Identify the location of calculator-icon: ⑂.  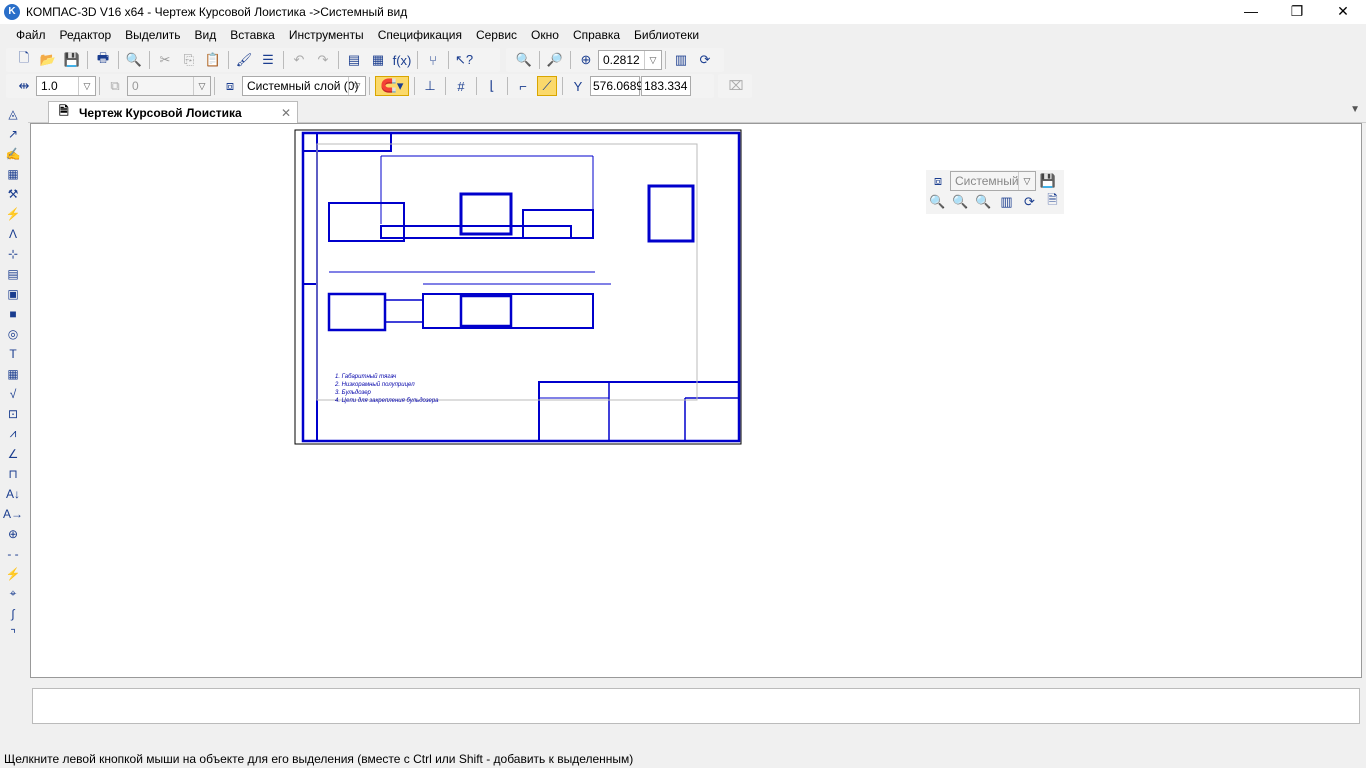
(433, 60).